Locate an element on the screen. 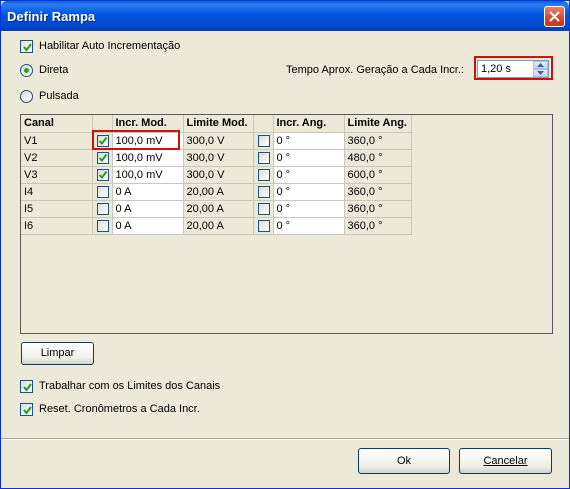 The width and height of the screenshot is (570, 489). table-row: I4 0 A 20,00 A 0 ° 360,0 ° is located at coordinates (216, 192).